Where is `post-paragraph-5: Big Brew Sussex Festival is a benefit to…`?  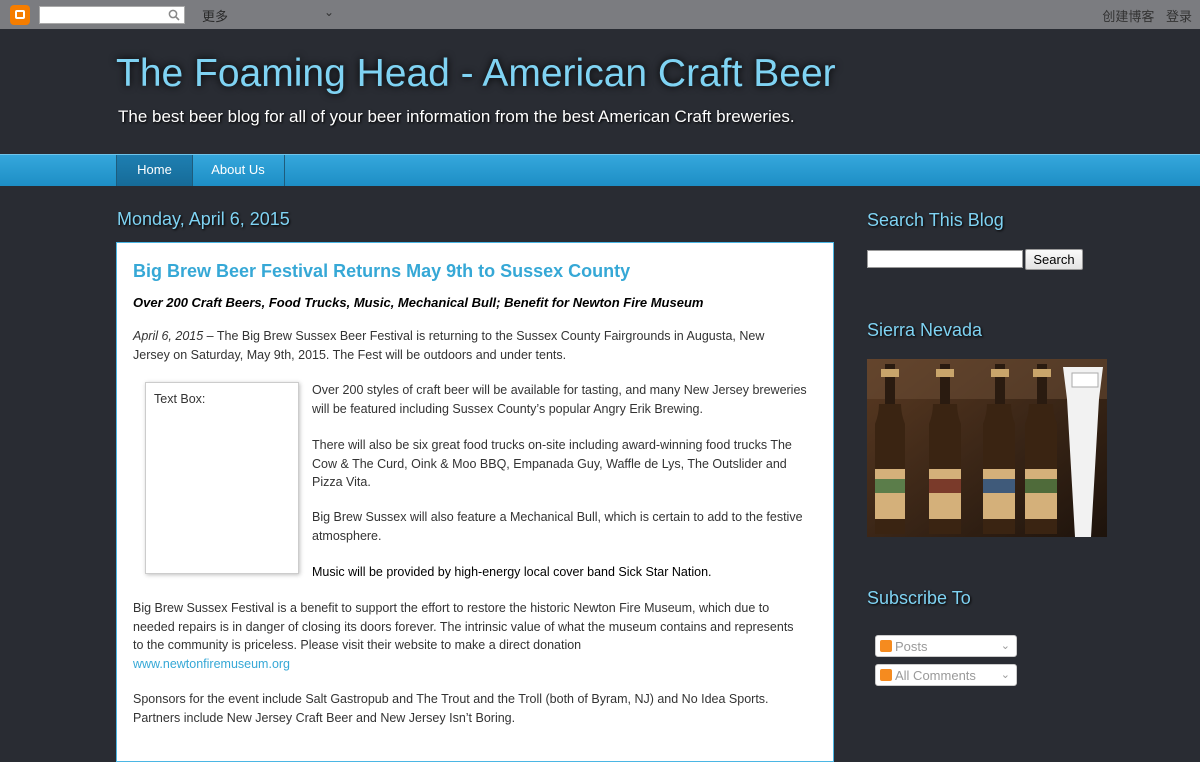
post-paragraph-5: Big Brew Sussex Festival is a benefit to… is located at coordinates (468, 636).